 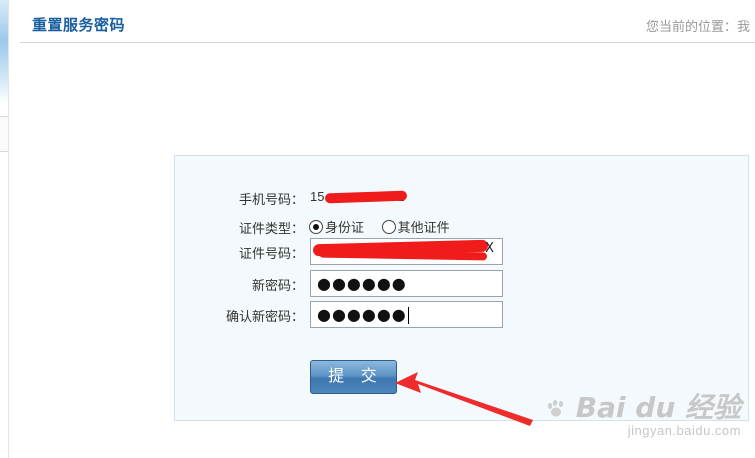 I want to click on sidebar-banner, so click(x=4, y=51).